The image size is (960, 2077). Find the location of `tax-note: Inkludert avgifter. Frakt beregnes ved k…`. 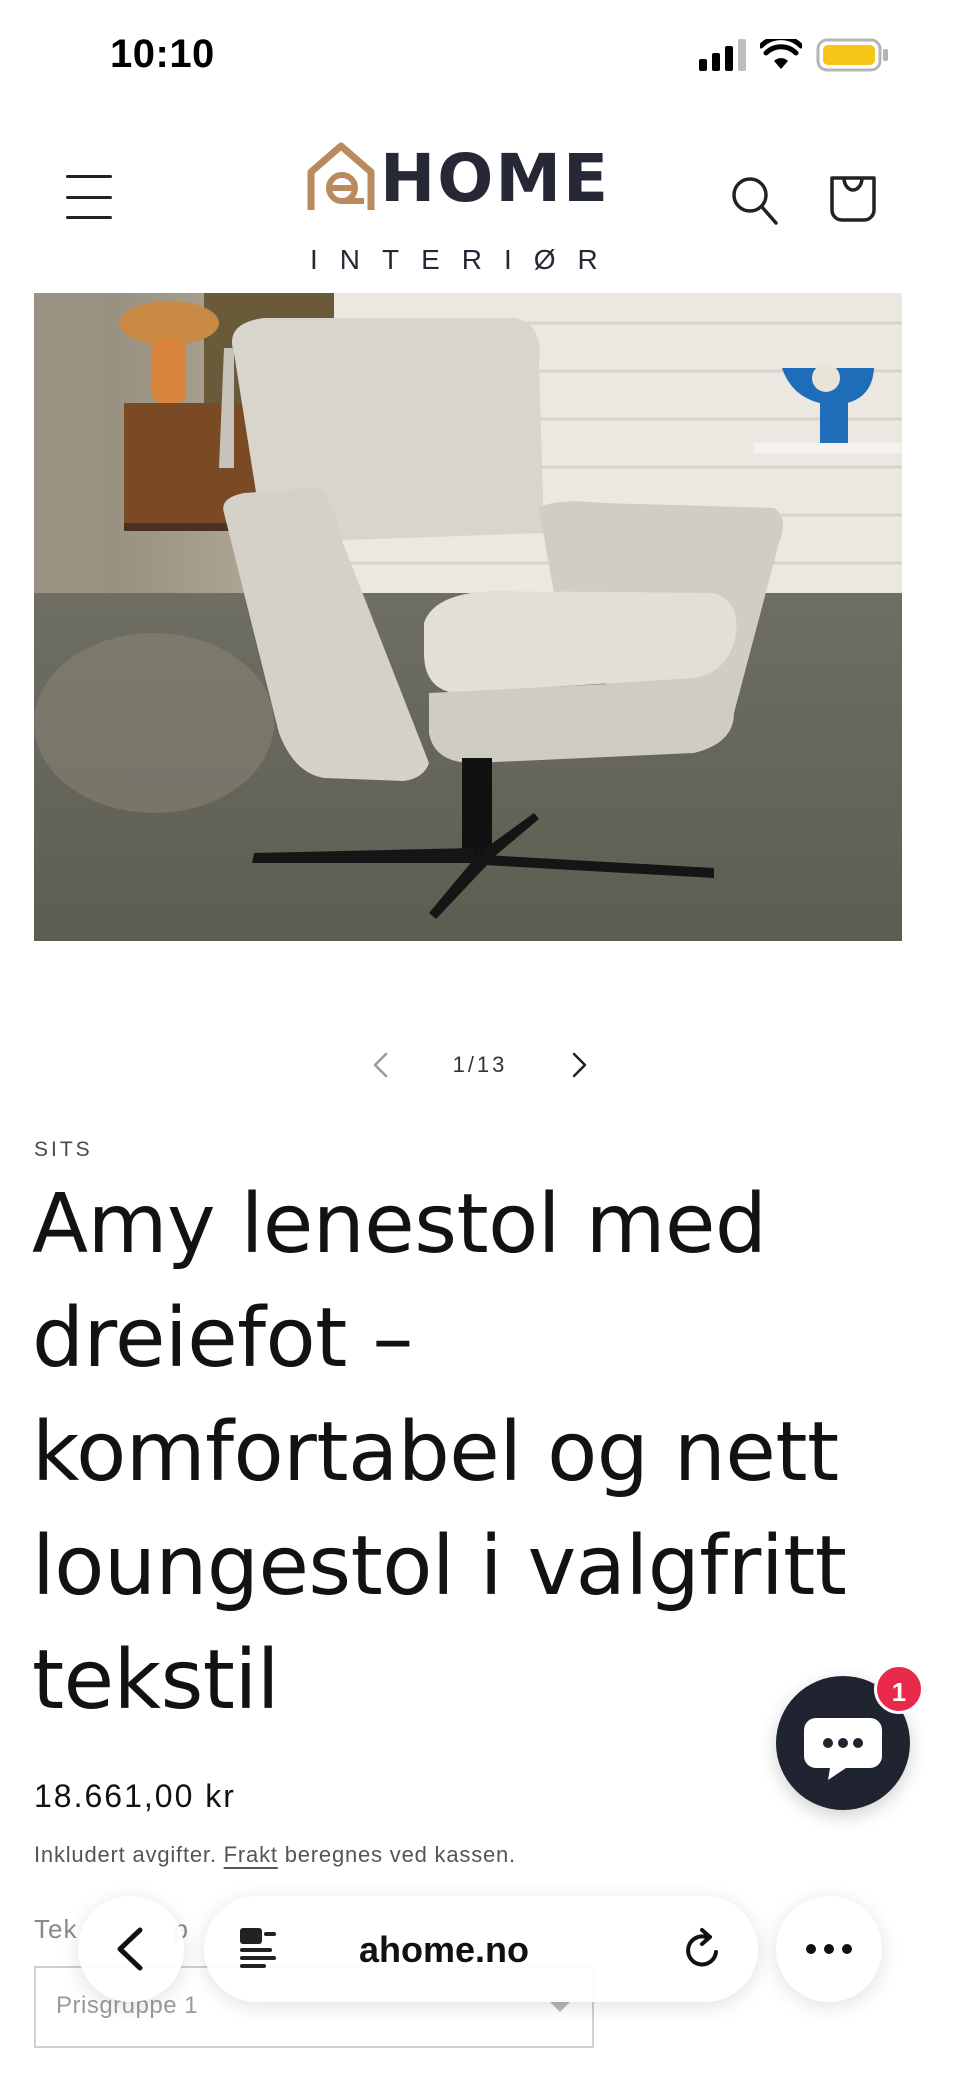

tax-note: Inkludert avgifter. Frakt beregnes ved k… is located at coordinates (275, 1855).